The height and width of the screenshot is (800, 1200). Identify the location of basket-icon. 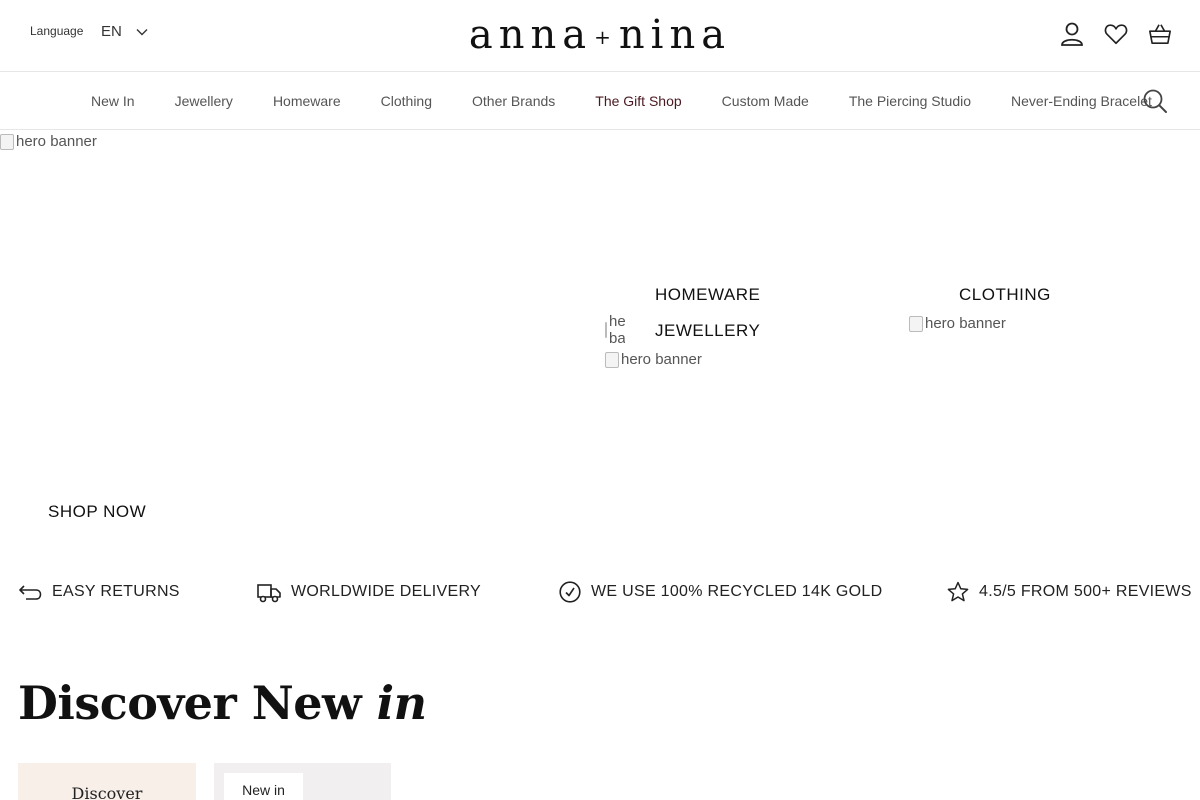
(1160, 34).